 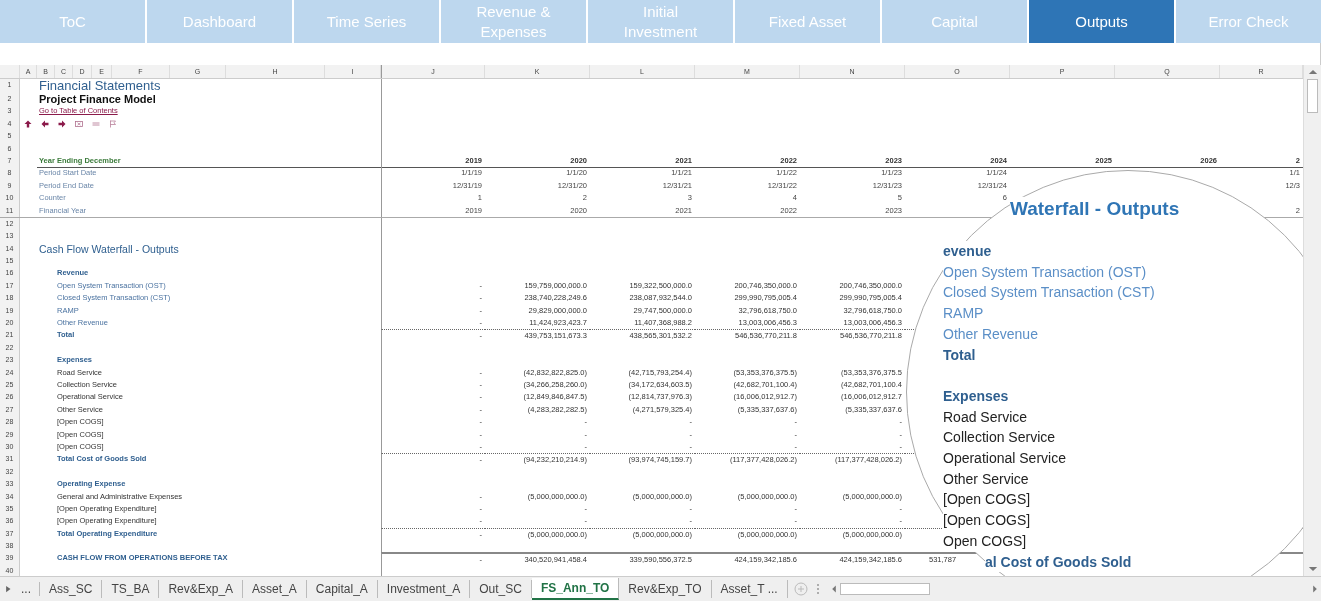 I want to click on lens-text: evenue, so click(x=967, y=251).